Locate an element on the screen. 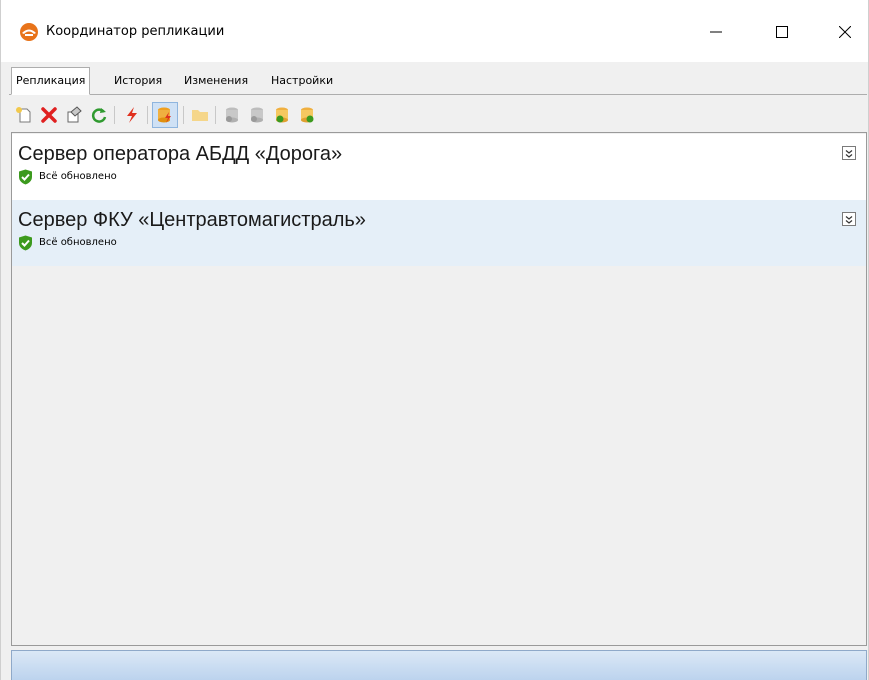 The width and height of the screenshot is (869, 680). database-lightning-button is located at coordinates (165, 115).